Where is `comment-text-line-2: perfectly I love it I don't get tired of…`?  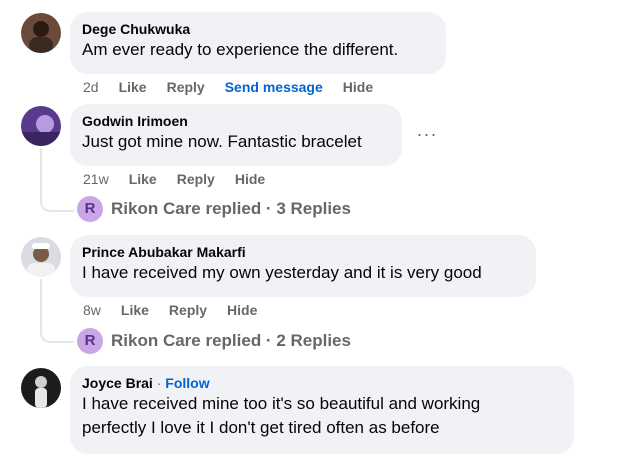
comment-text-line-2: perfectly I love it I don't get tired of… is located at coordinates (261, 427).